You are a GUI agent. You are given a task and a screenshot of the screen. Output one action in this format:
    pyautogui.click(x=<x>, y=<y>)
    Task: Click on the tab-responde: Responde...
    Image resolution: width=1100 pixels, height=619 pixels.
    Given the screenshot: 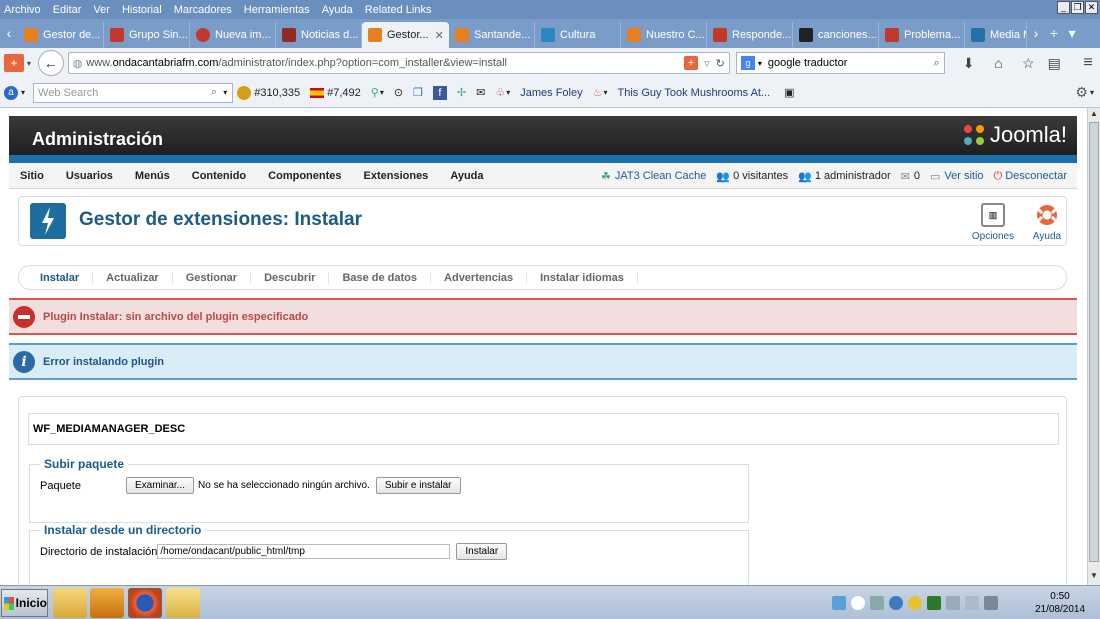 What is the action you would take?
    pyautogui.click(x=750, y=35)
    